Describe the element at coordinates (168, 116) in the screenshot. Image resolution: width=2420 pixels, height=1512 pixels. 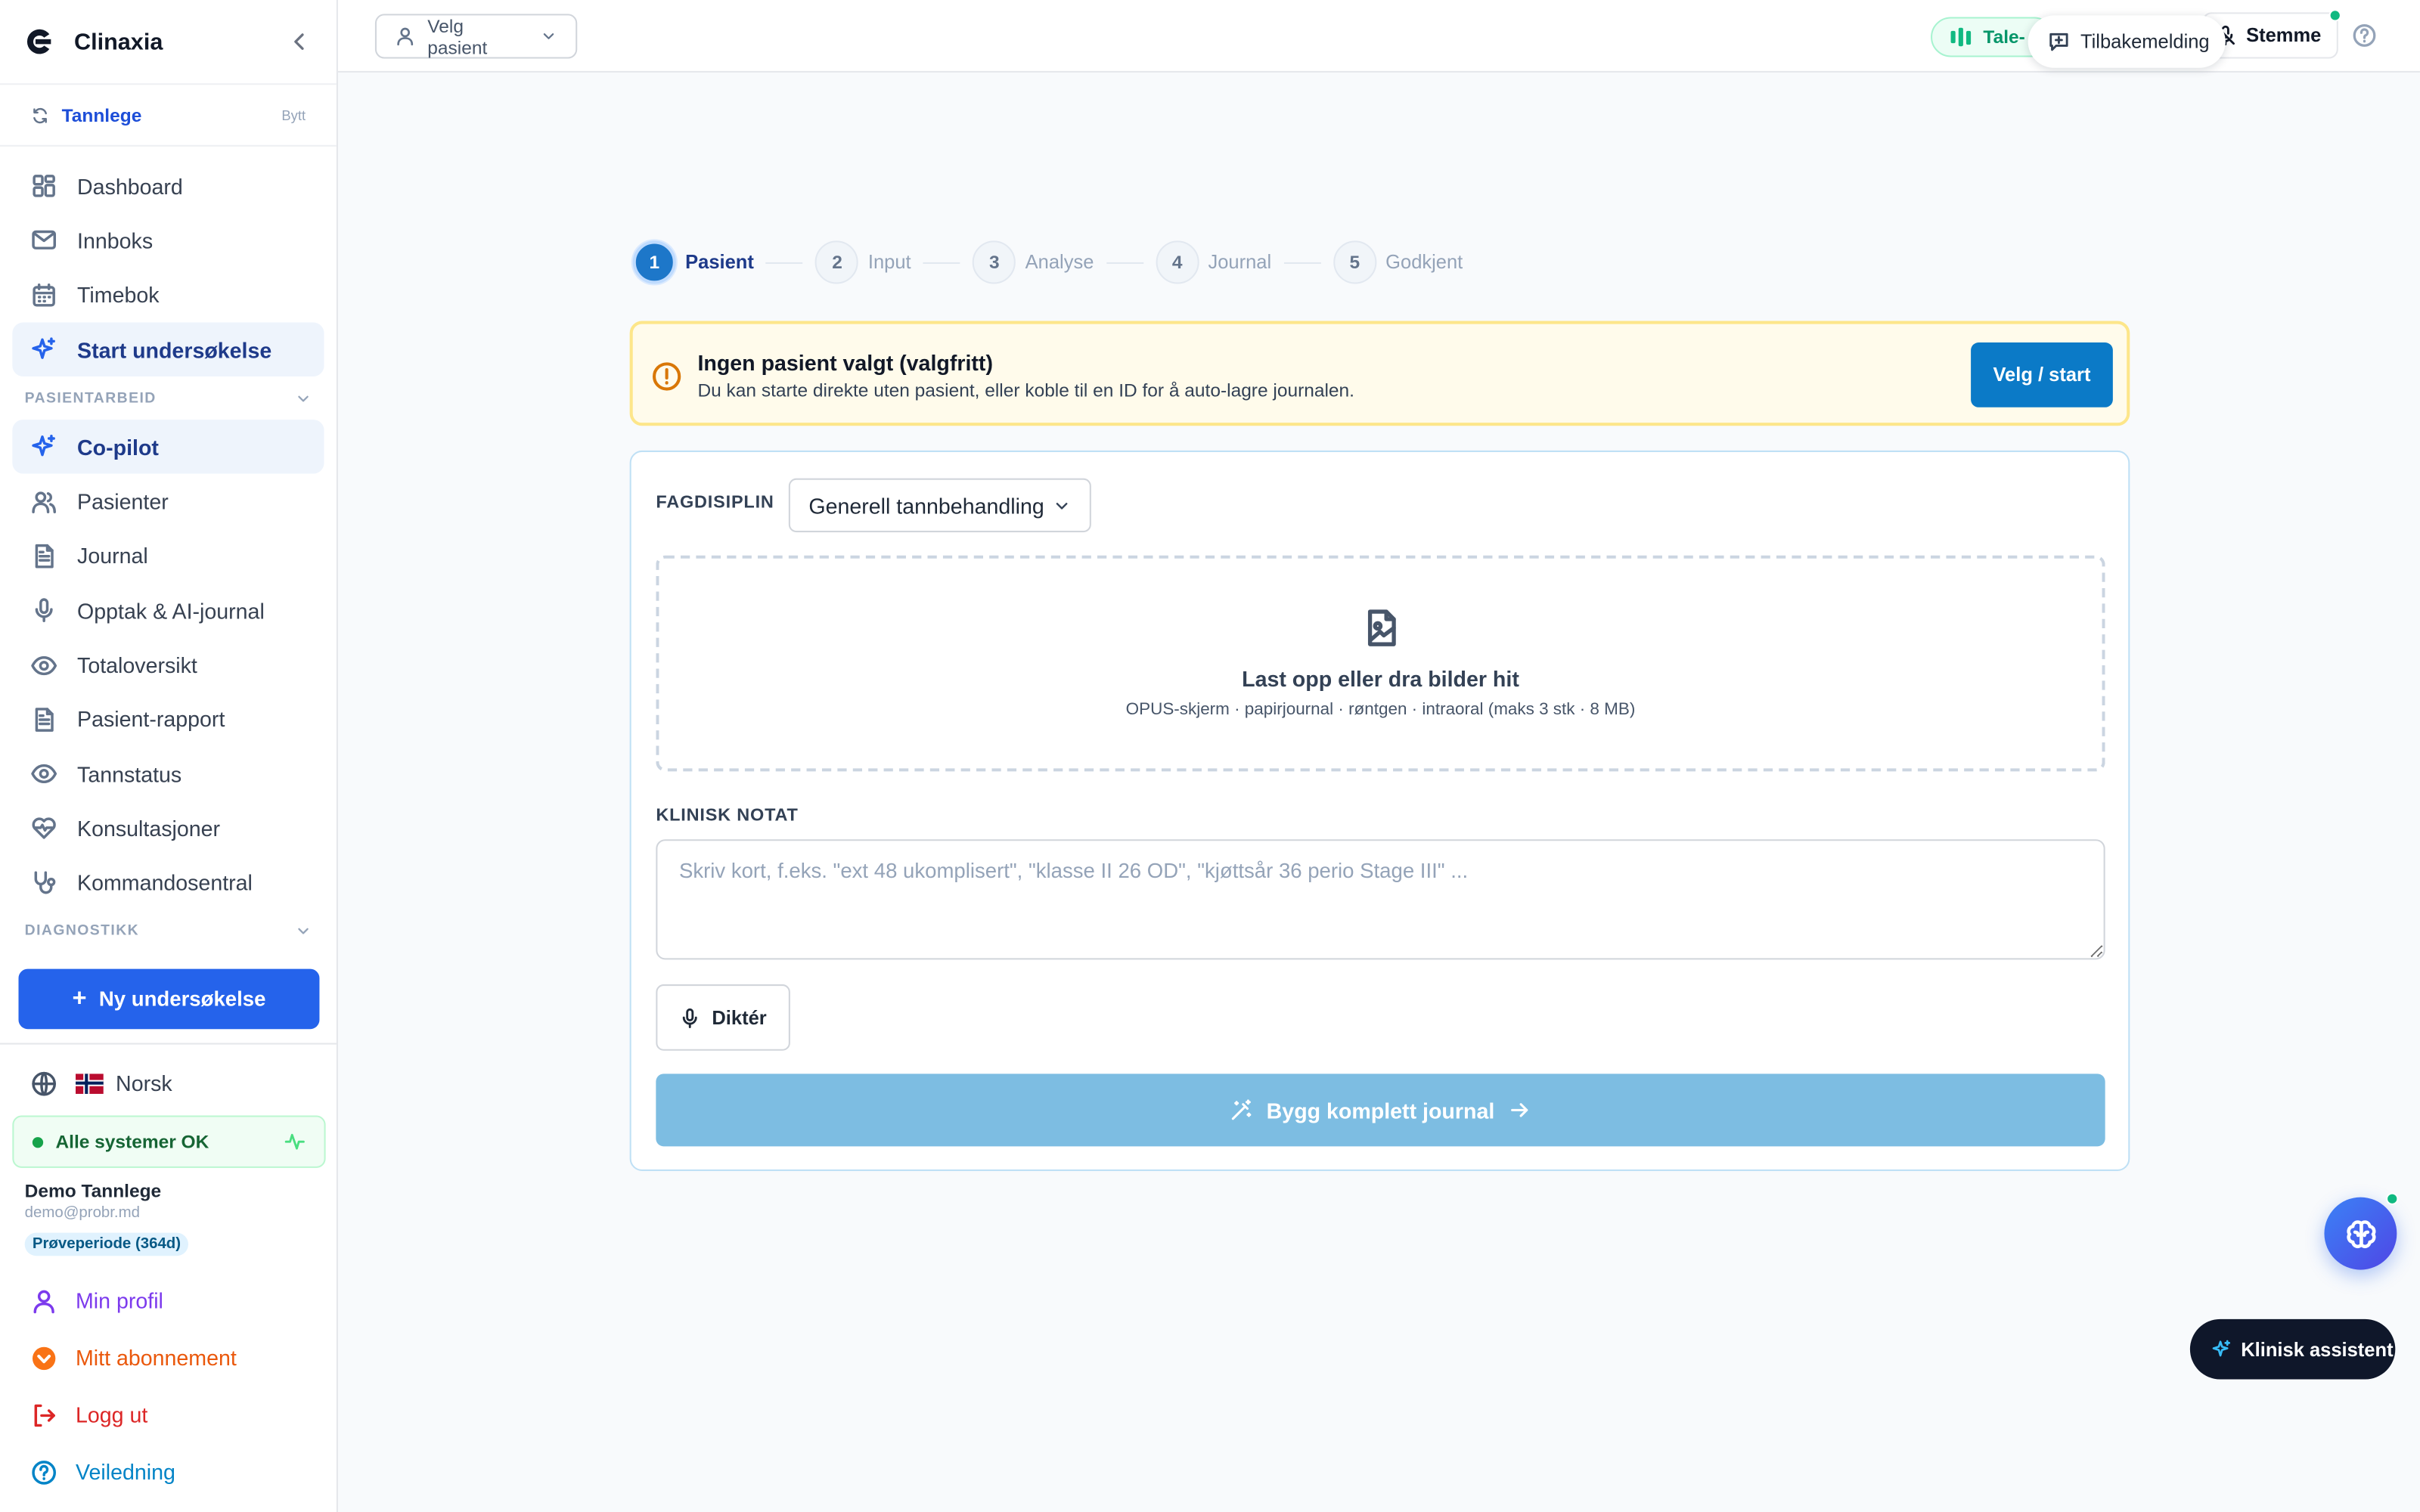
I see `role-switcher: Tannlege Bytt` at that location.